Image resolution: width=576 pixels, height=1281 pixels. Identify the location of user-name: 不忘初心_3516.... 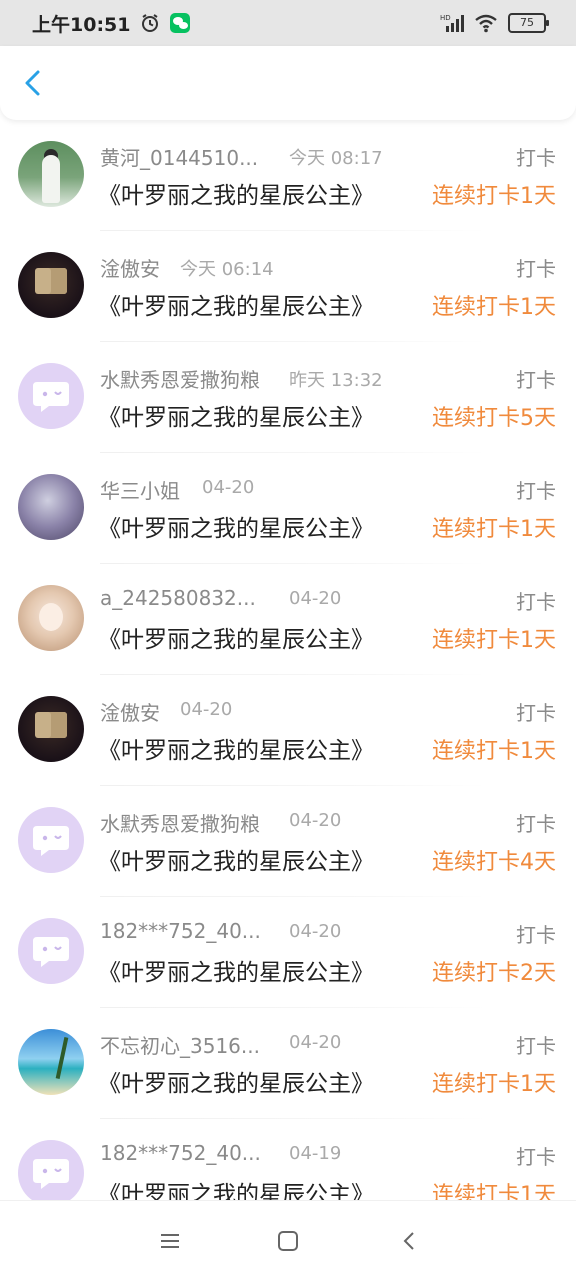
(180, 1044).